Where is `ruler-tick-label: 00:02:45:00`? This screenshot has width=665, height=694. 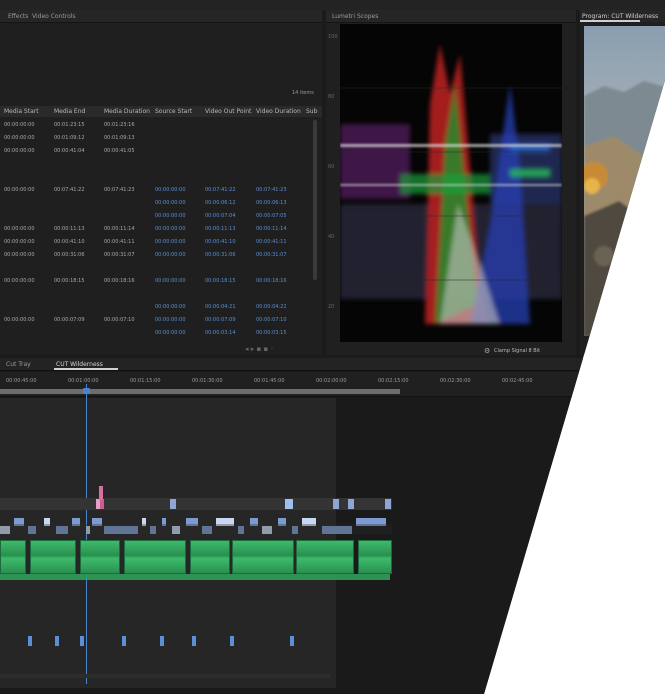 ruler-tick-label: 00:02:45:00 is located at coordinates (517, 381).